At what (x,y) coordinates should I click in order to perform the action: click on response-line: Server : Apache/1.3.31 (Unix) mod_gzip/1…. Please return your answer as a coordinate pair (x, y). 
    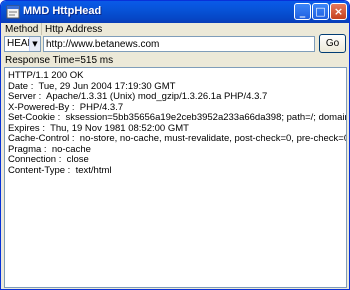
    Looking at the image, I should click on (138, 96).